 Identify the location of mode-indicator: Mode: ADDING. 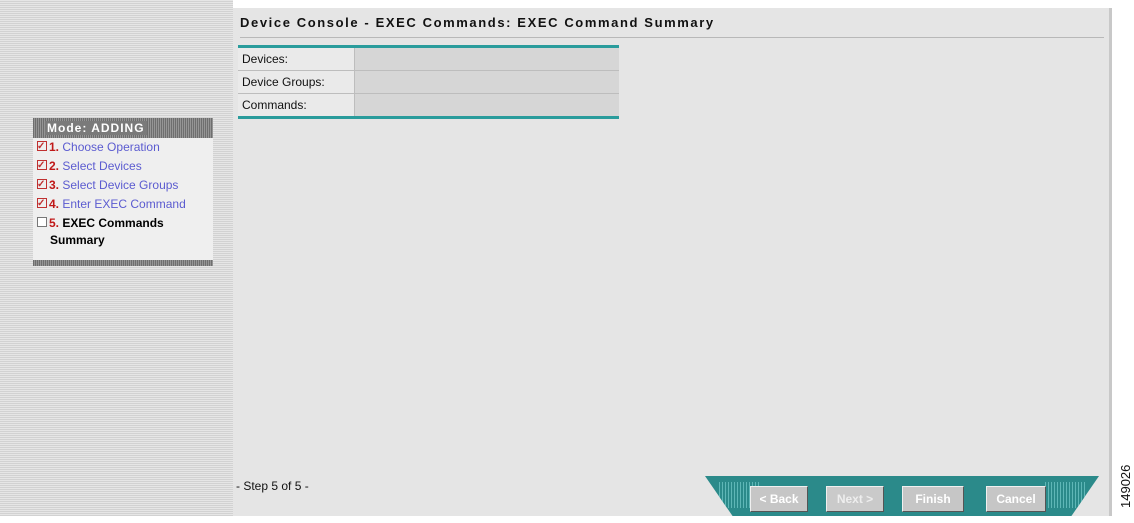
(123, 128).